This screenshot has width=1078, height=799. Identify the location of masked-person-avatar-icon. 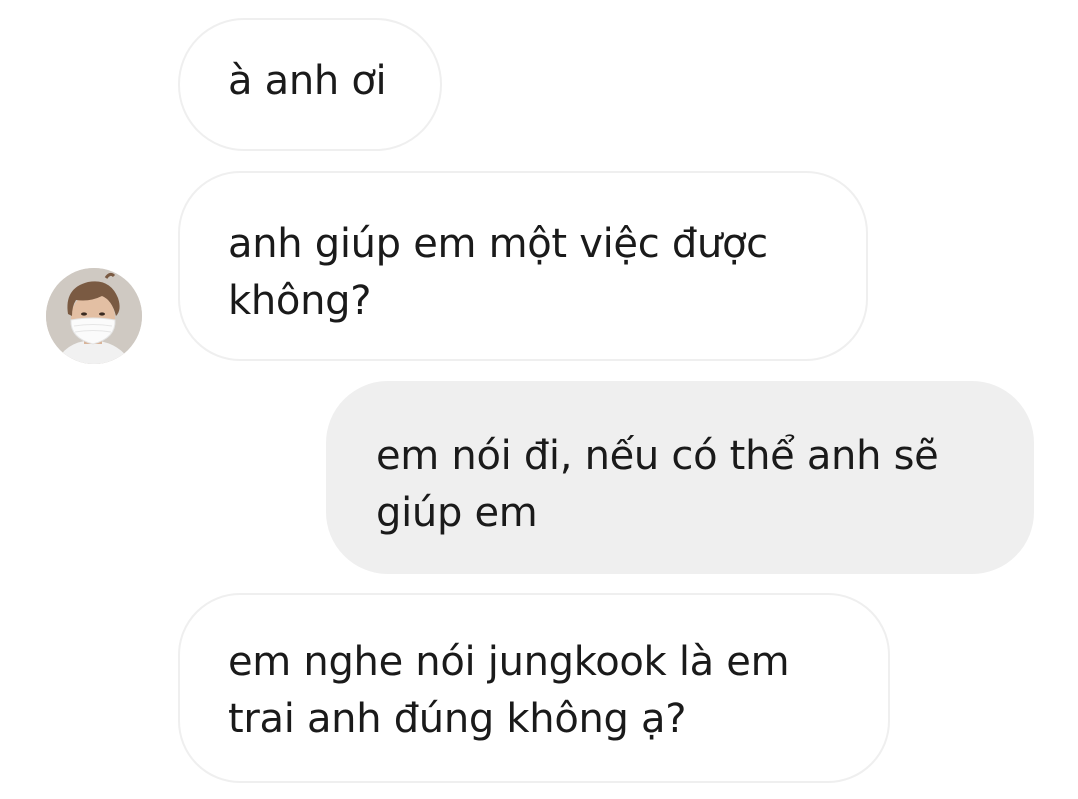
(94, 316).